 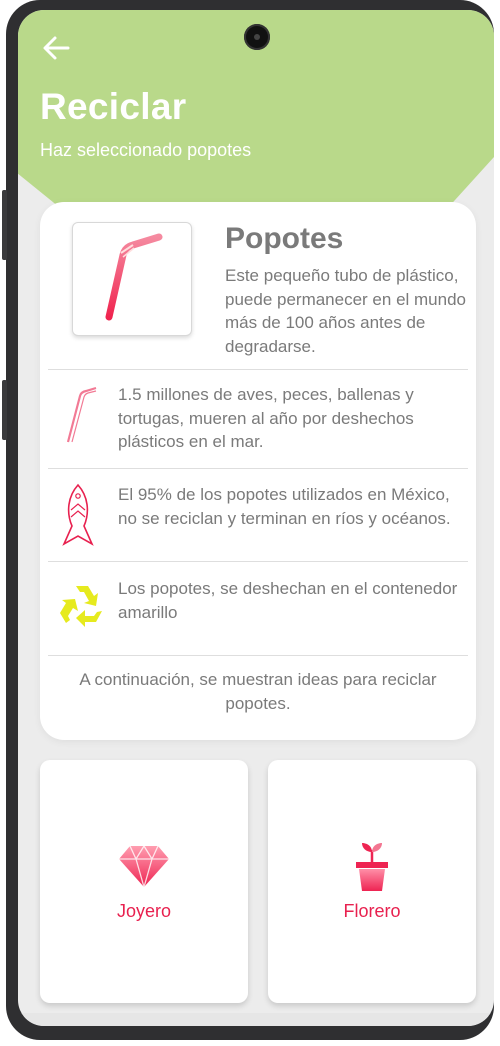 I want to click on item-image, so click(x=132, y=279).